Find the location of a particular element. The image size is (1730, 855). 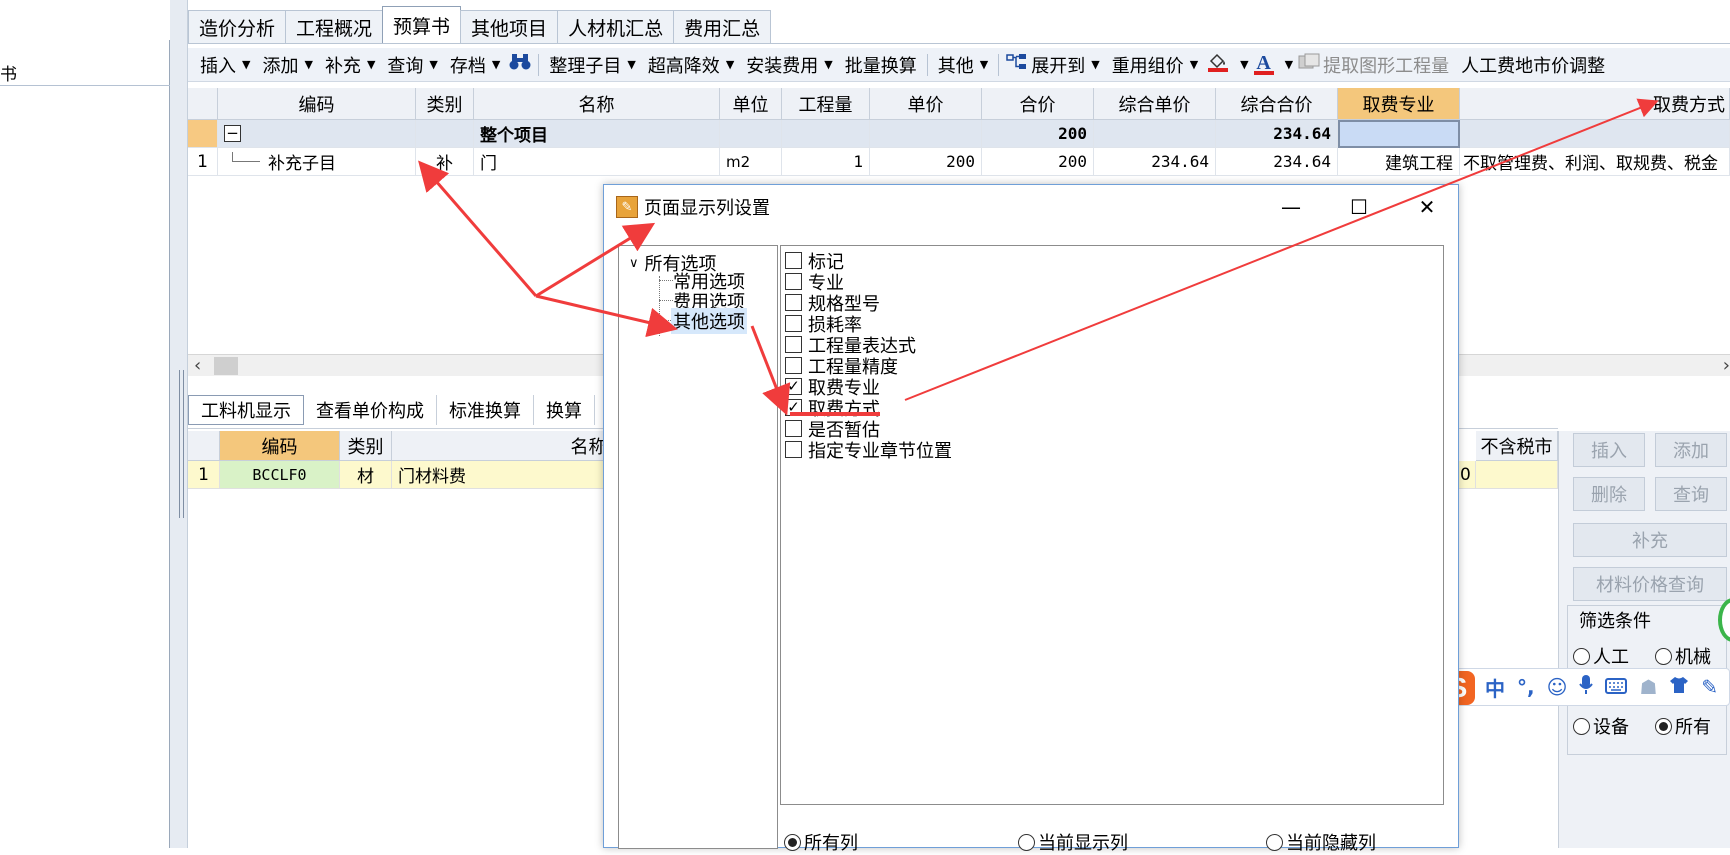

tab-project-overview: 工程概况 is located at coordinates (334, 27).